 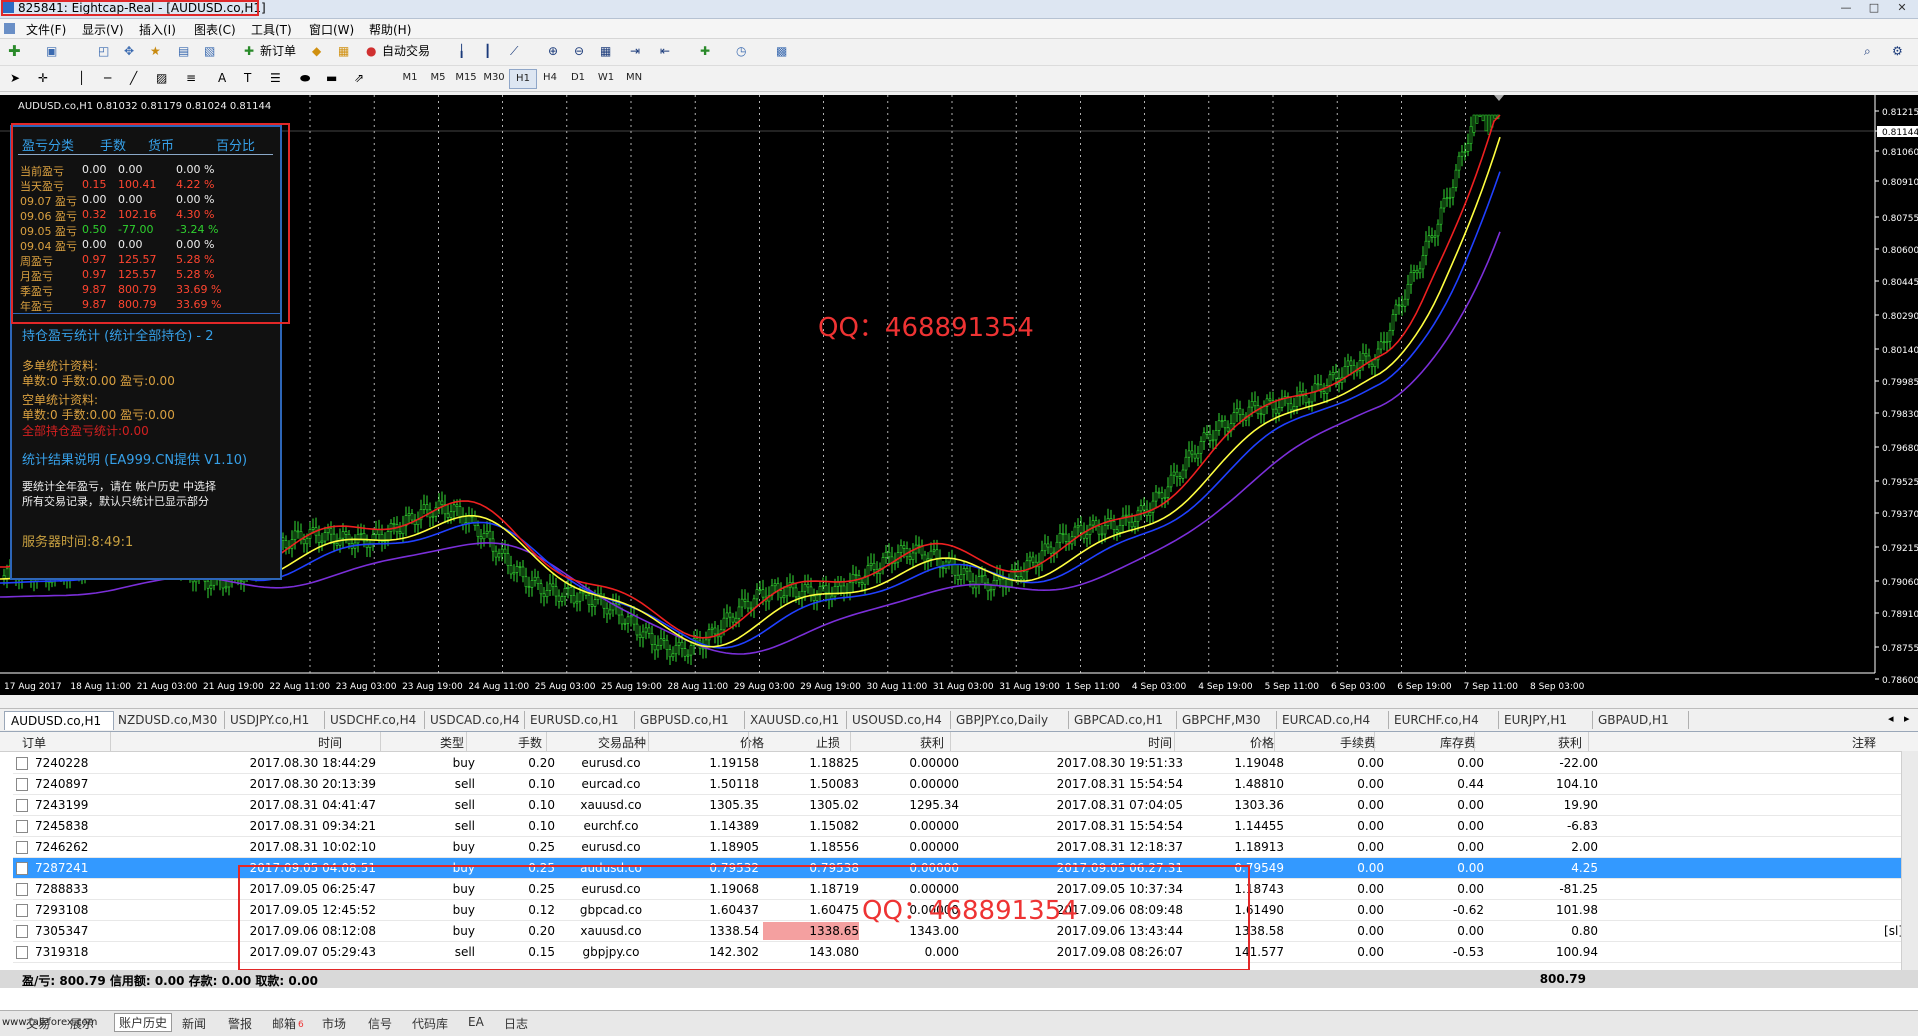 What do you see at coordinates (530, 742) in the screenshot?
I see `column-header: 手数` at bounding box center [530, 742].